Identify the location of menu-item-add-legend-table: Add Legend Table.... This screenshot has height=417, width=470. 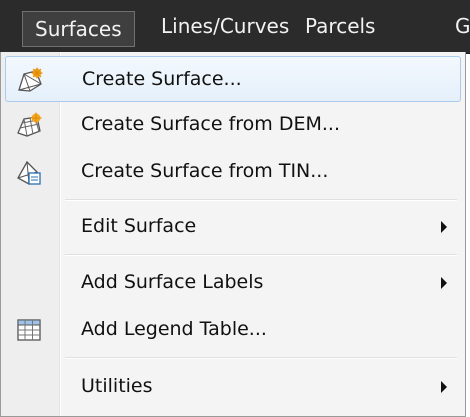
(233, 330).